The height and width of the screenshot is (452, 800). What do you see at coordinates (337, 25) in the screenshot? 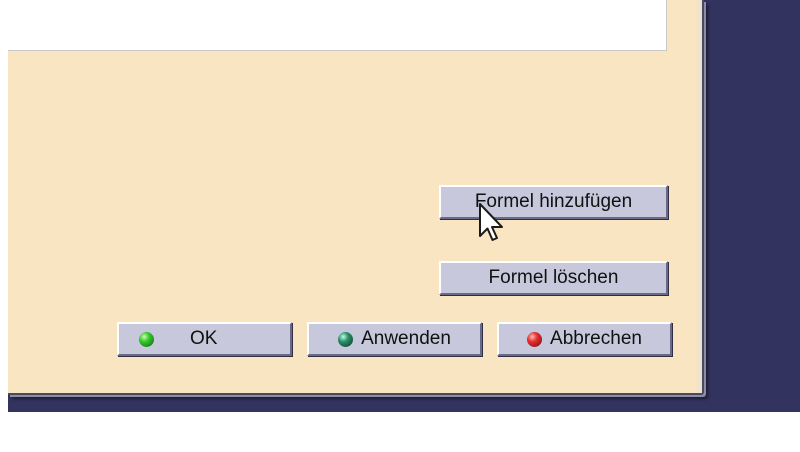
I see `formula-list-panel` at bounding box center [337, 25].